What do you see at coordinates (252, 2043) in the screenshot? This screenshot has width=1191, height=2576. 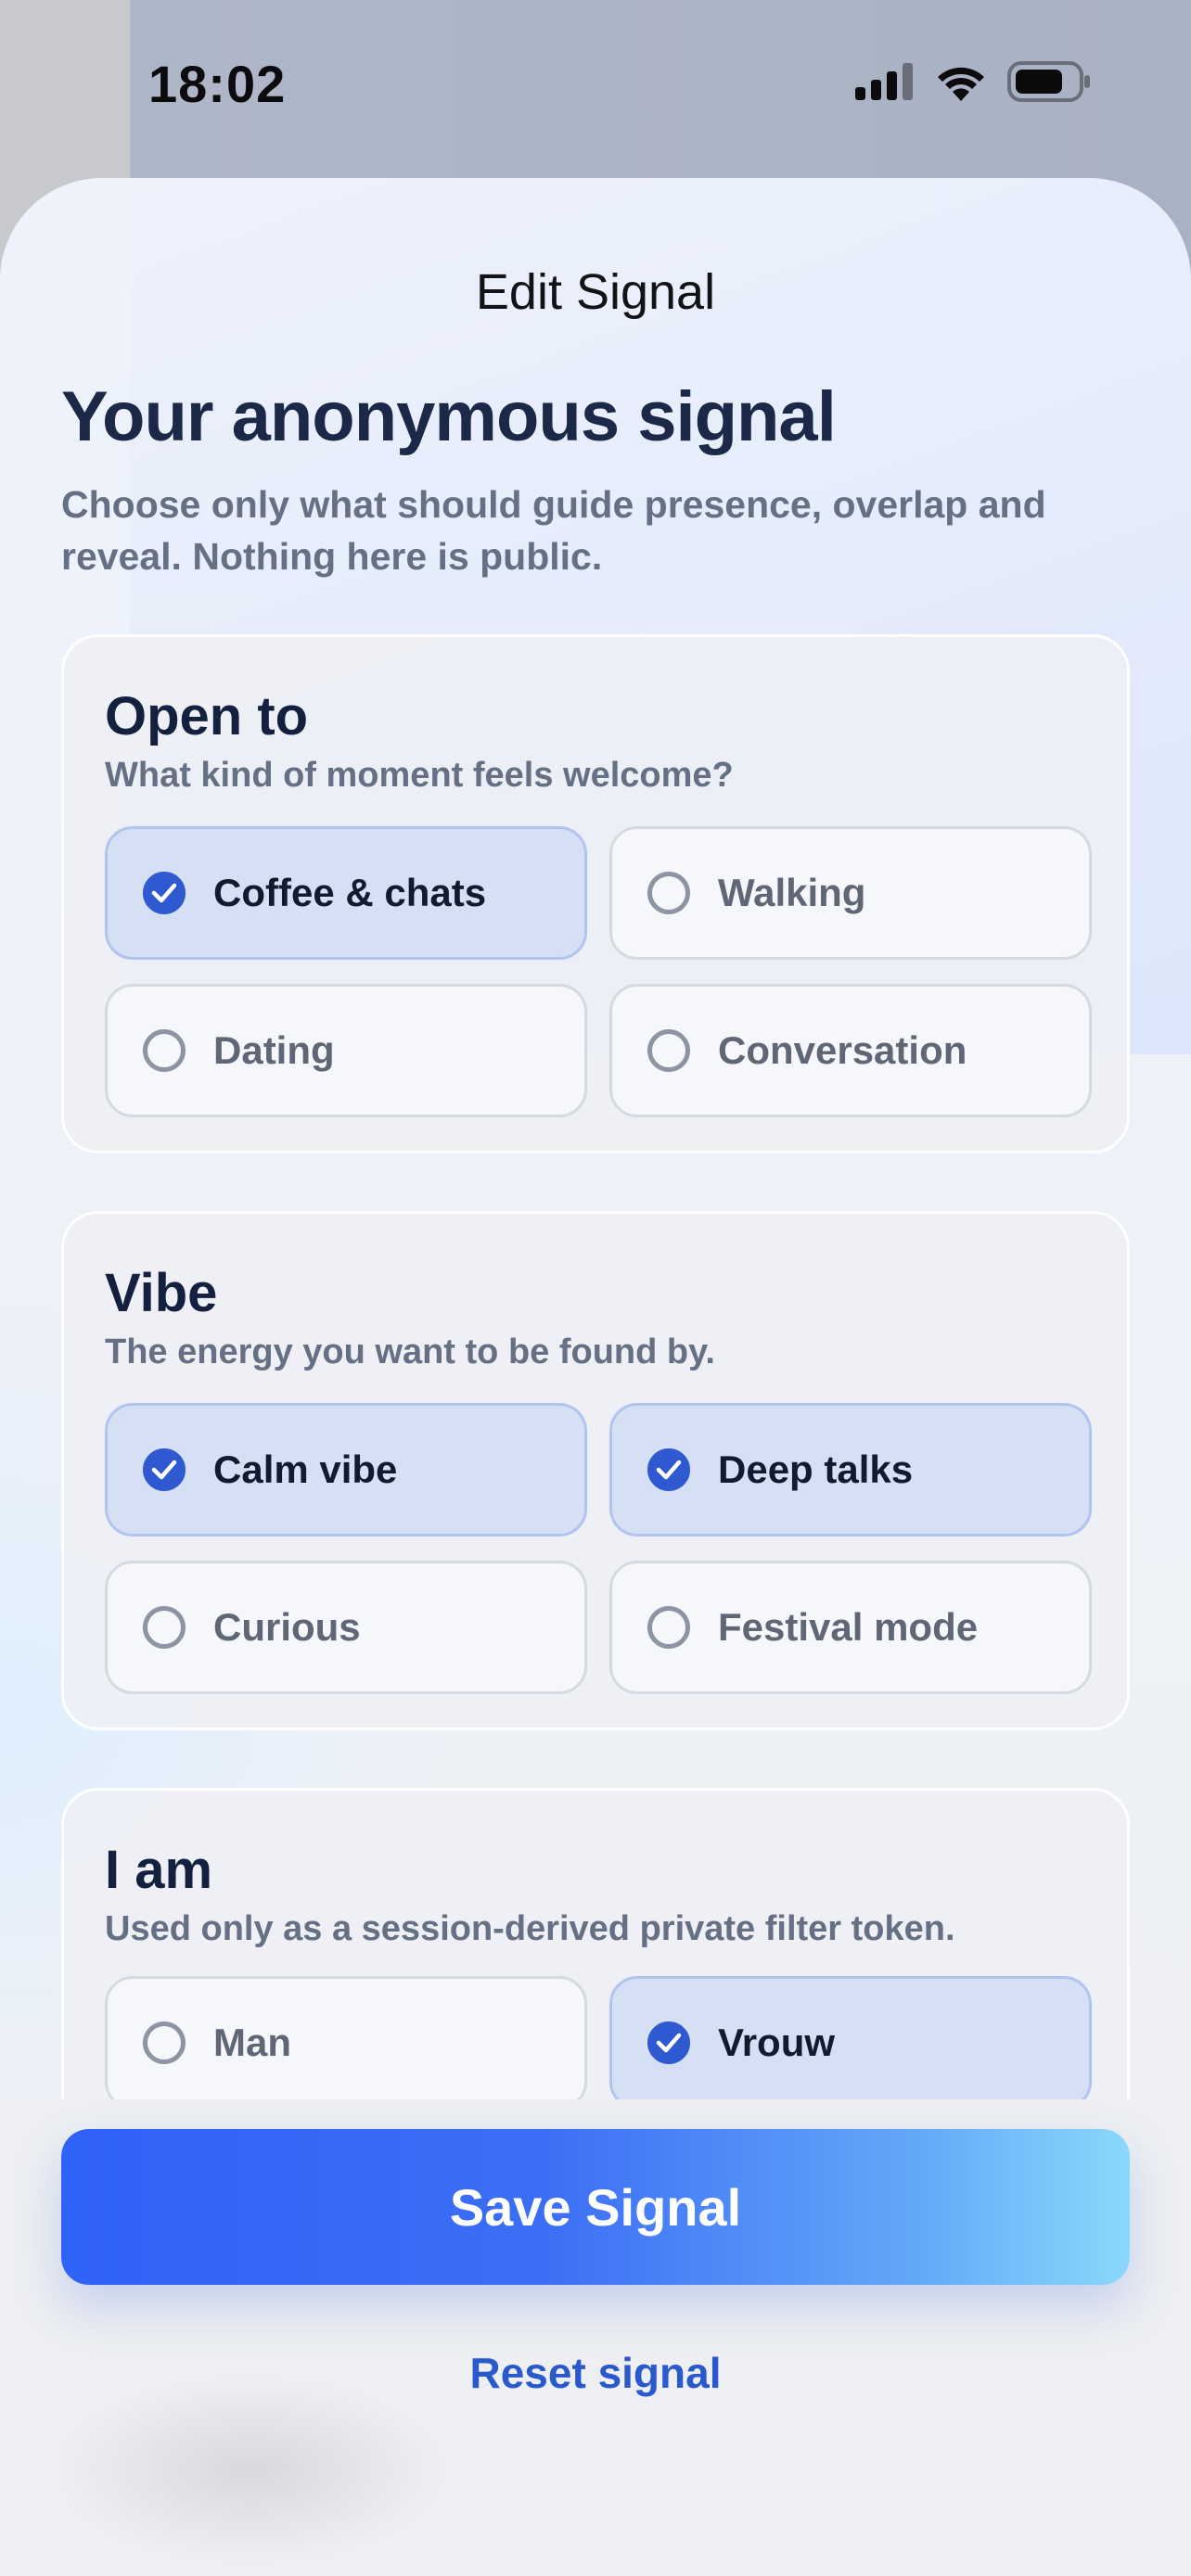 I see `option-label: Man` at bounding box center [252, 2043].